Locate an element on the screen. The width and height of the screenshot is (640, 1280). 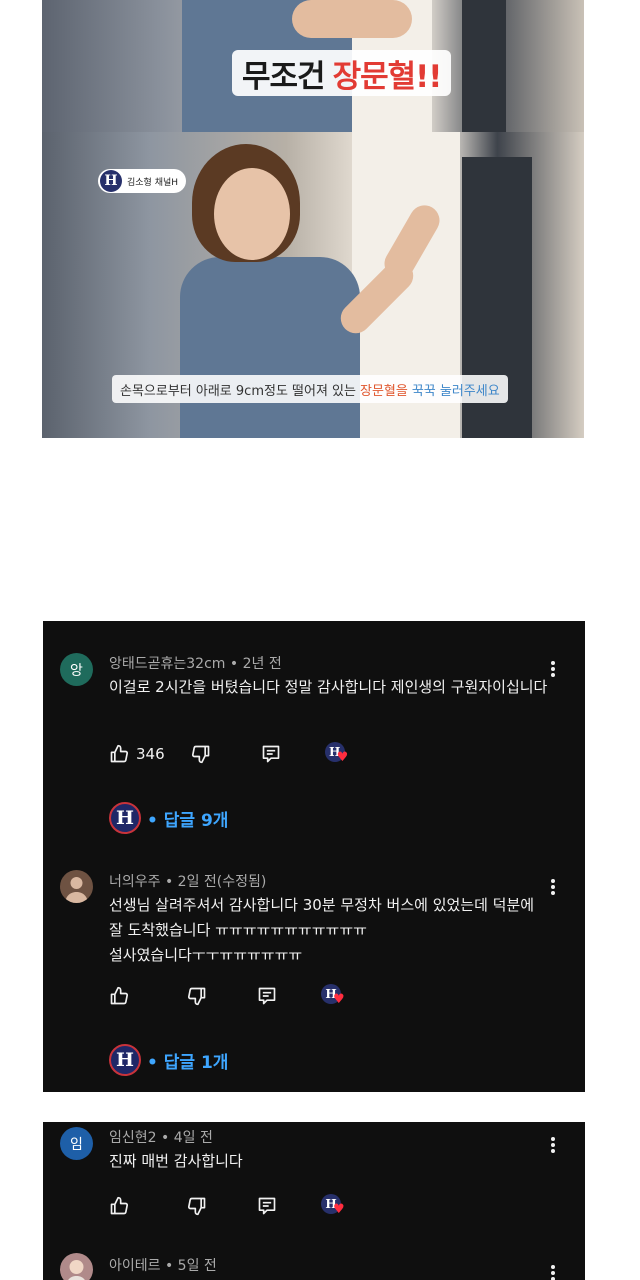
comment-author-meta: 아이테르 • 5일 전 is located at coordinates (163, 1266).